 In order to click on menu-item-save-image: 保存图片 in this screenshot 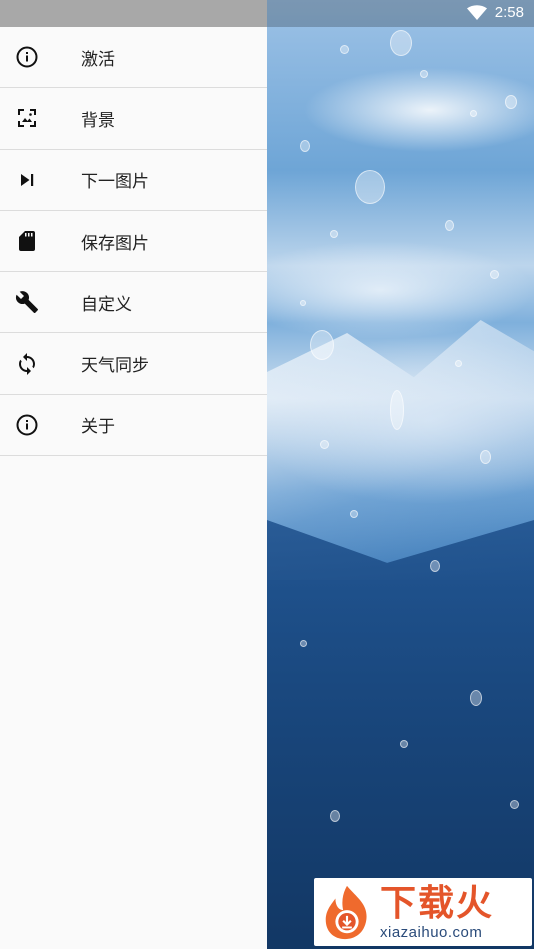, I will do `click(133, 242)`.